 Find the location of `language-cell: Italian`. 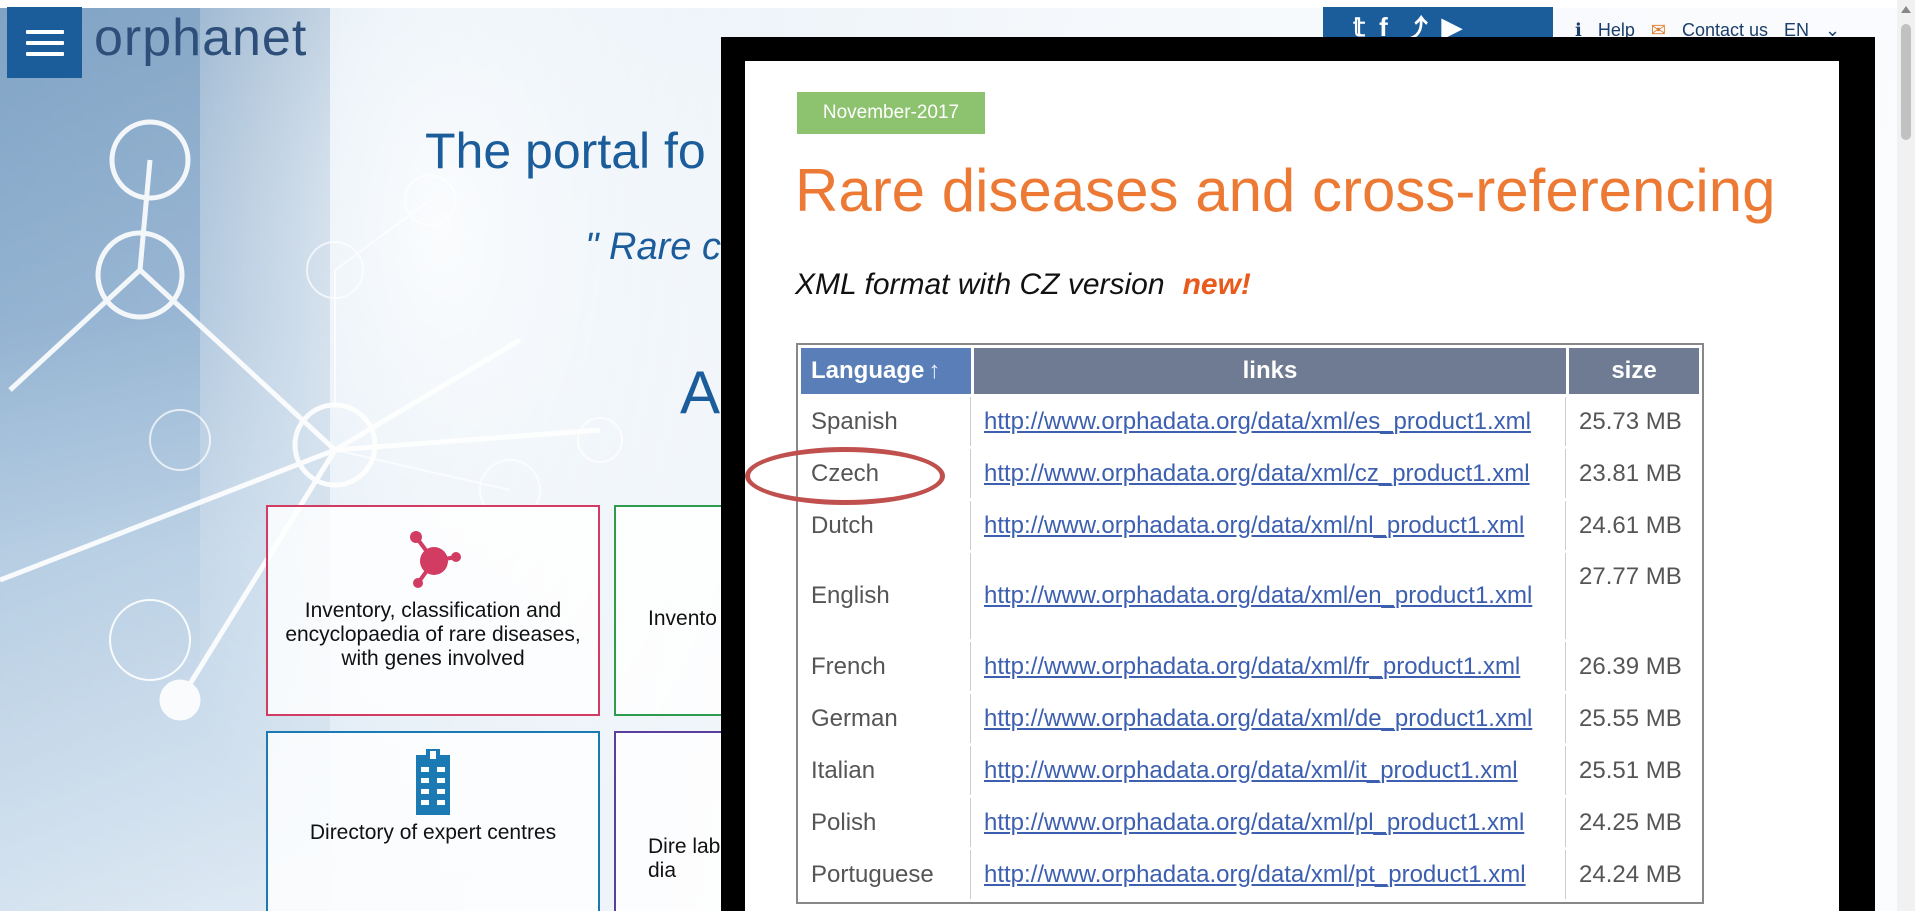

language-cell: Italian is located at coordinates (886, 770).